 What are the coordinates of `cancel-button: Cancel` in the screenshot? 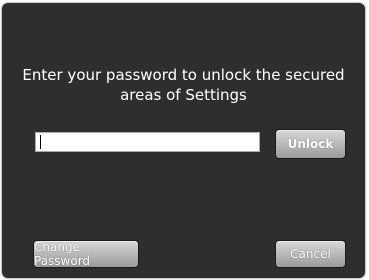 It's located at (310, 254).